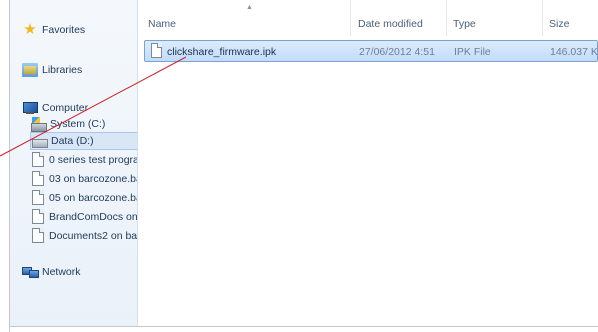  What do you see at coordinates (93, 197) in the screenshot?
I see `nav-network-location-label: 05 on barcozone.bar` at bounding box center [93, 197].